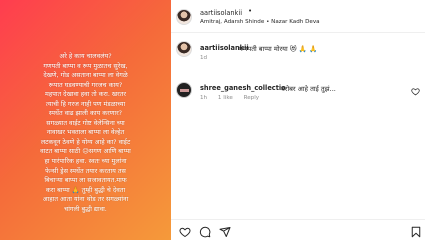 The height and width of the screenshot is (240, 425). What do you see at coordinates (234, 98) in the screenshot?
I see `comment-meta: 1h 1 like Reply` at bounding box center [234, 98].